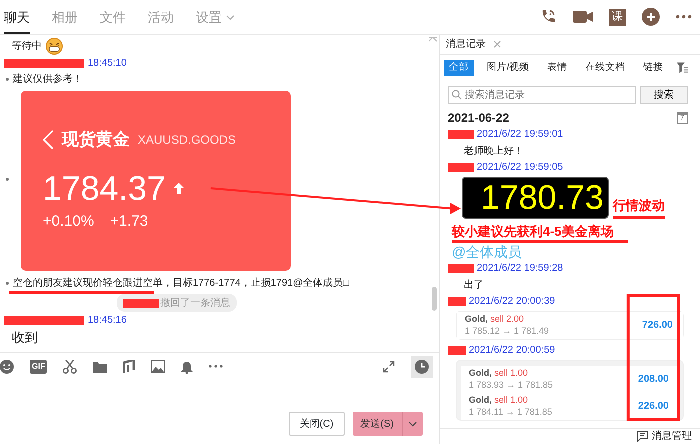  What do you see at coordinates (39, 367) in the screenshot?
I see `gif-icon: GIF` at bounding box center [39, 367].